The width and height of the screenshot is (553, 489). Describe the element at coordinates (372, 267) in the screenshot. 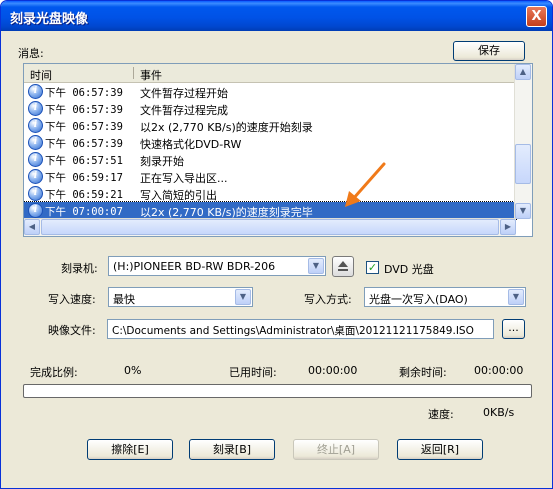

I see `dvd-checkbox: ✓` at that location.